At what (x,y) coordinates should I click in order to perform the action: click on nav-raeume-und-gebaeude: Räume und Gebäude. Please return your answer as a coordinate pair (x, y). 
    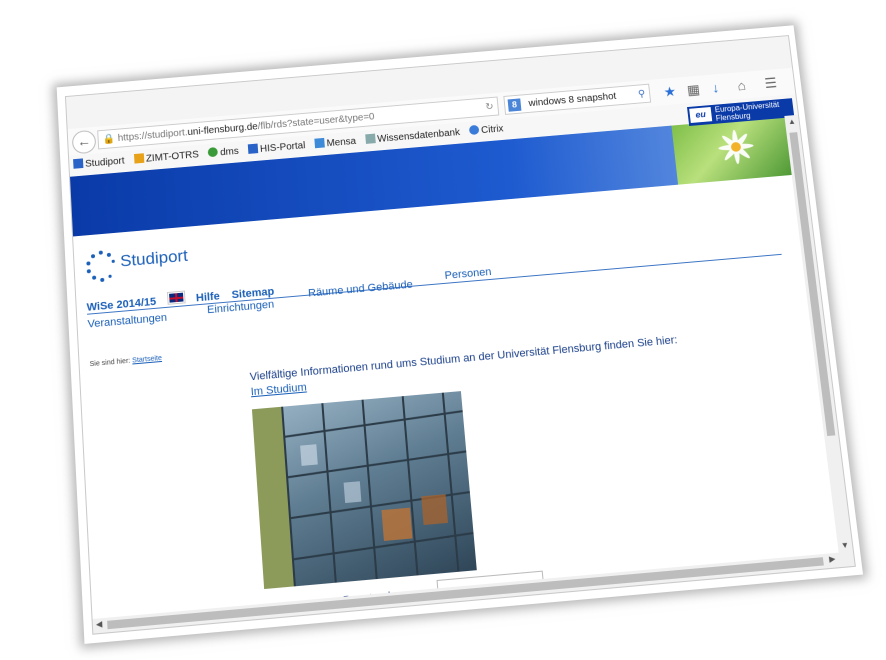
    Looking at the image, I should click on (360, 289).